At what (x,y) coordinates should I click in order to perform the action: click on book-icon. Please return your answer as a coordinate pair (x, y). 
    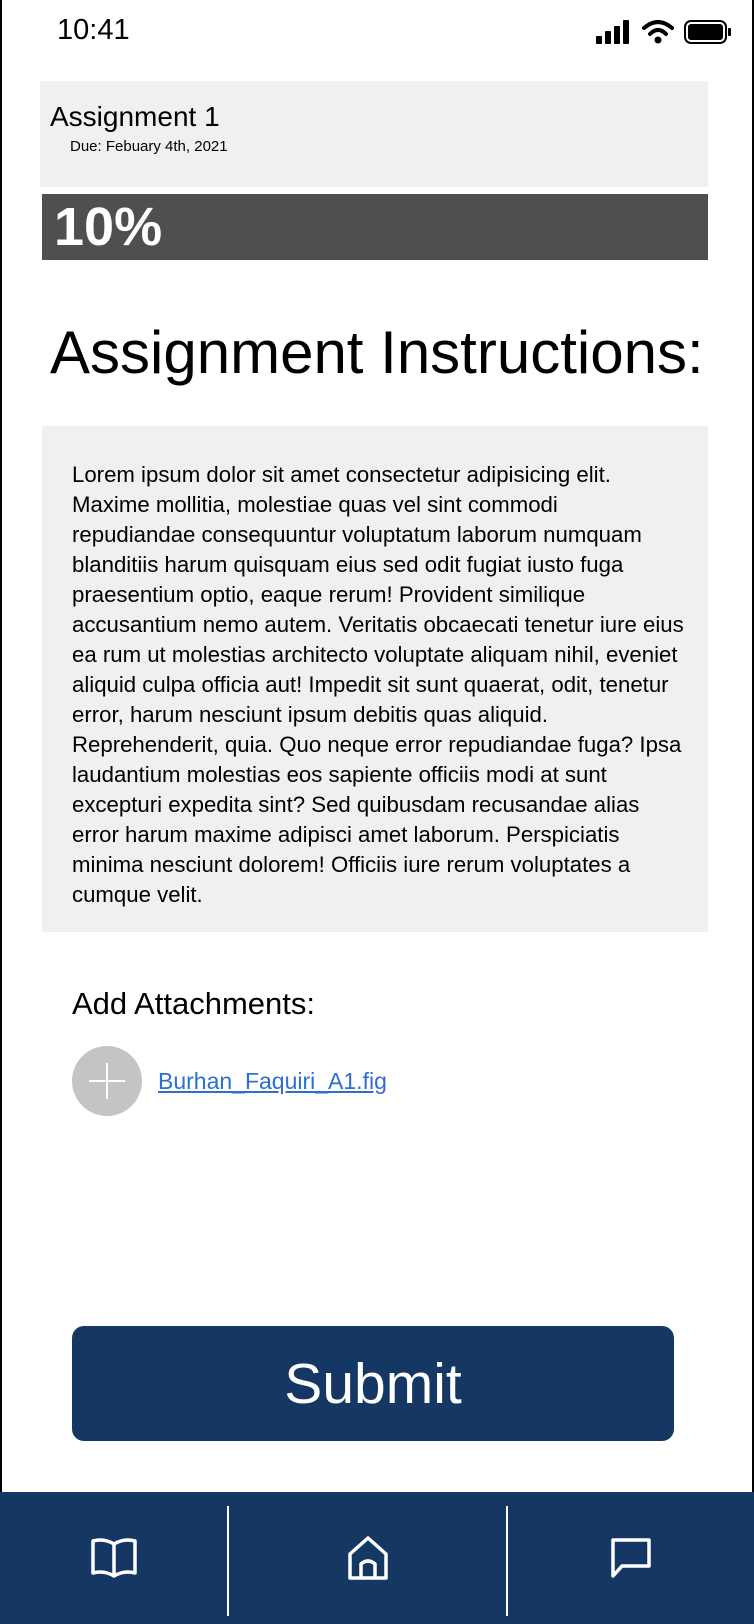
    Looking at the image, I should click on (114, 1558).